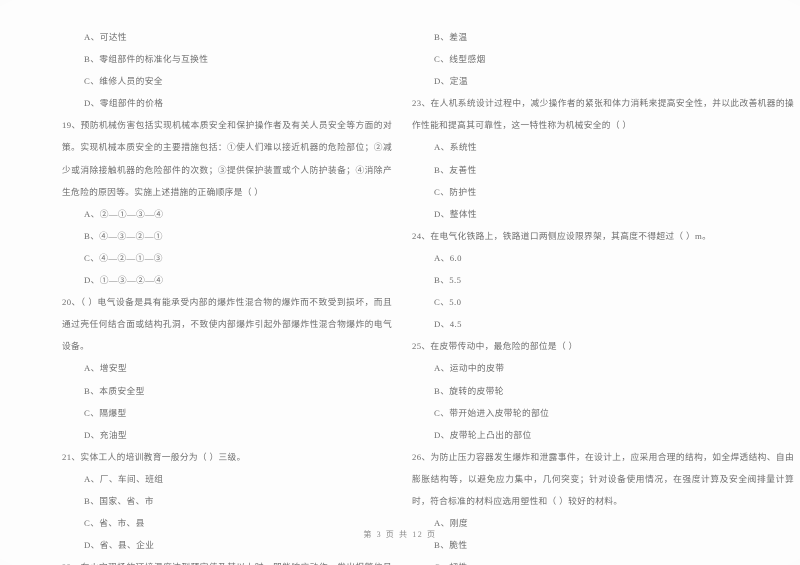 This screenshot has height=565, width=800. What do you see at coordinates (448, 280) in the screenshot?
I see `option-item: B、5.5` at bounding box center [448, 280].